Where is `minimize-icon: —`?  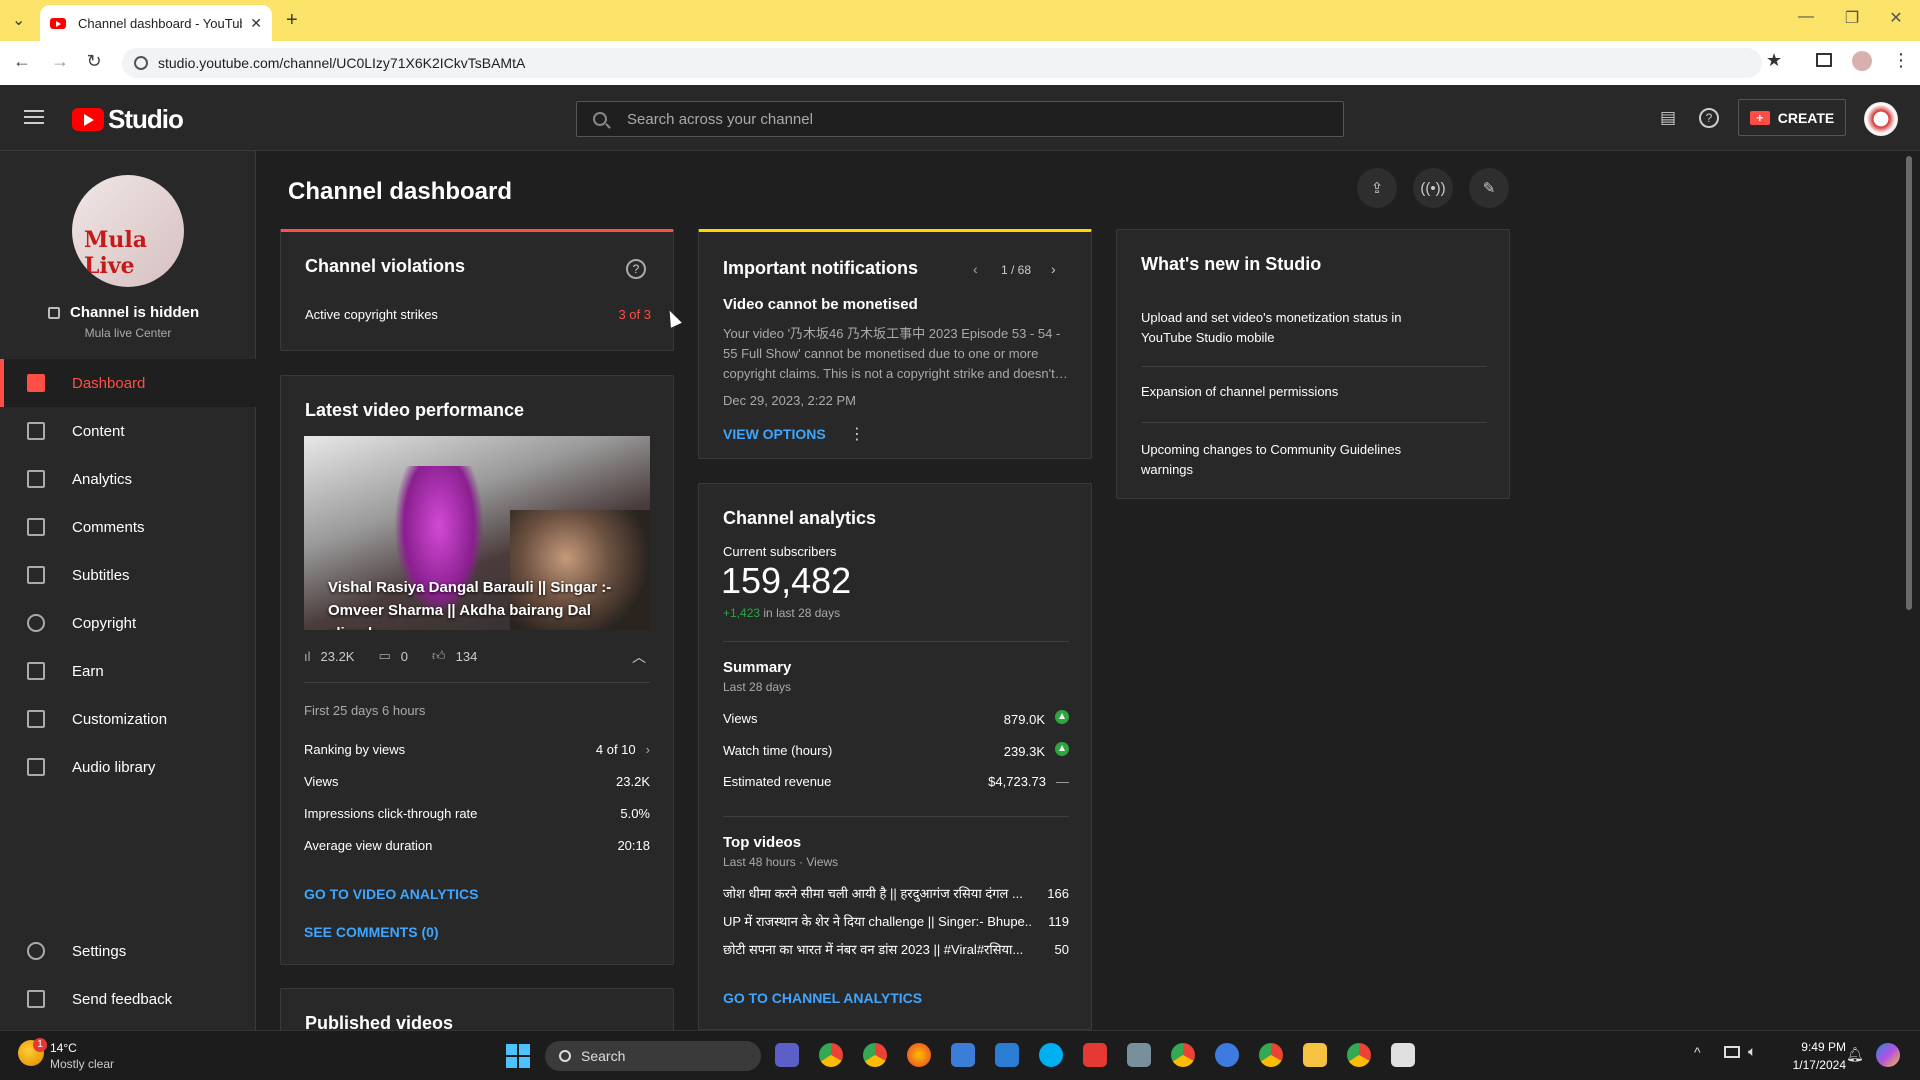 minimize-icon: — is located at coordinates (1806, 17).